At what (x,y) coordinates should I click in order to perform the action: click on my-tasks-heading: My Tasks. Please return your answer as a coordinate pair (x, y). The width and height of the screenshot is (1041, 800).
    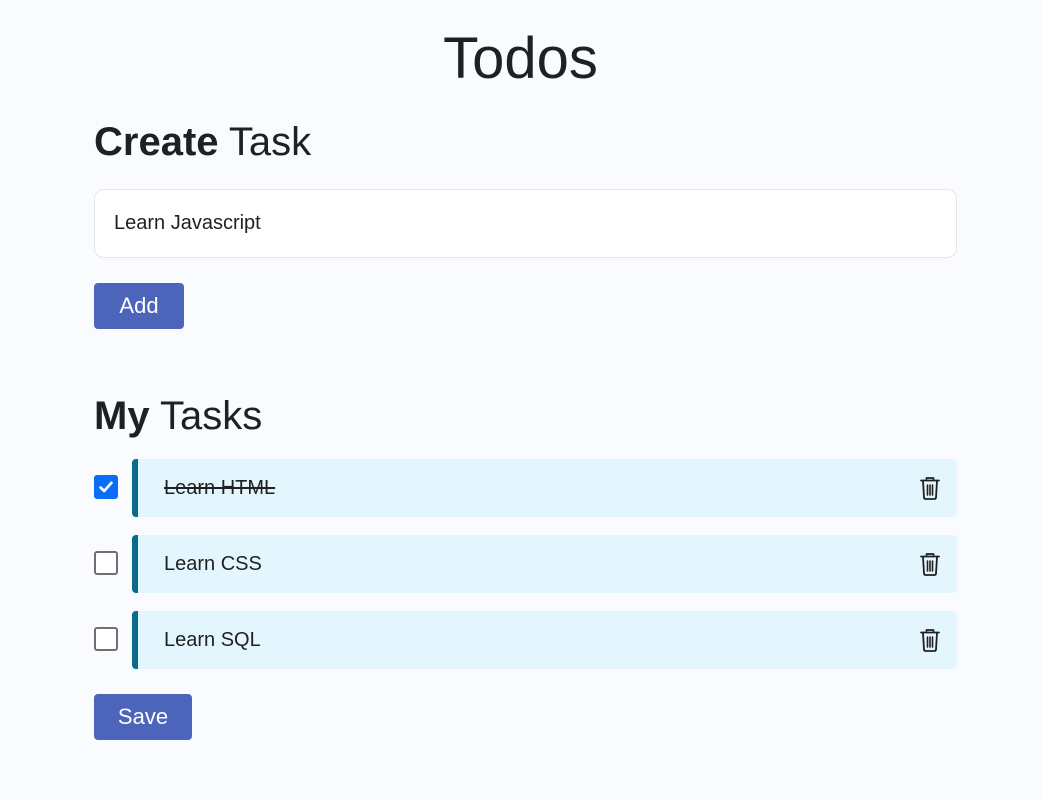
    Looking at the image, I should click on (178, 416).